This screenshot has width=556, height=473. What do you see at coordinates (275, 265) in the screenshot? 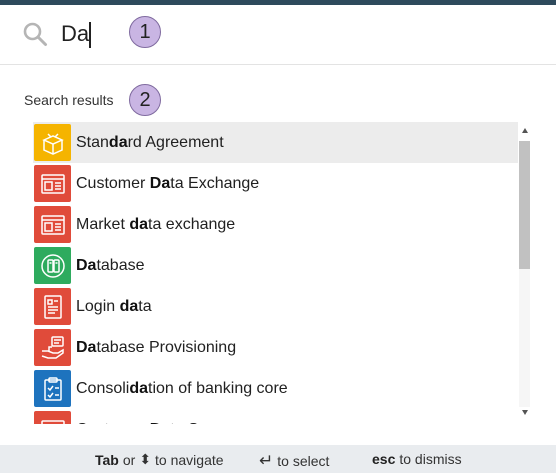
I see `result-item: Database` at bounding box center [275, 265].